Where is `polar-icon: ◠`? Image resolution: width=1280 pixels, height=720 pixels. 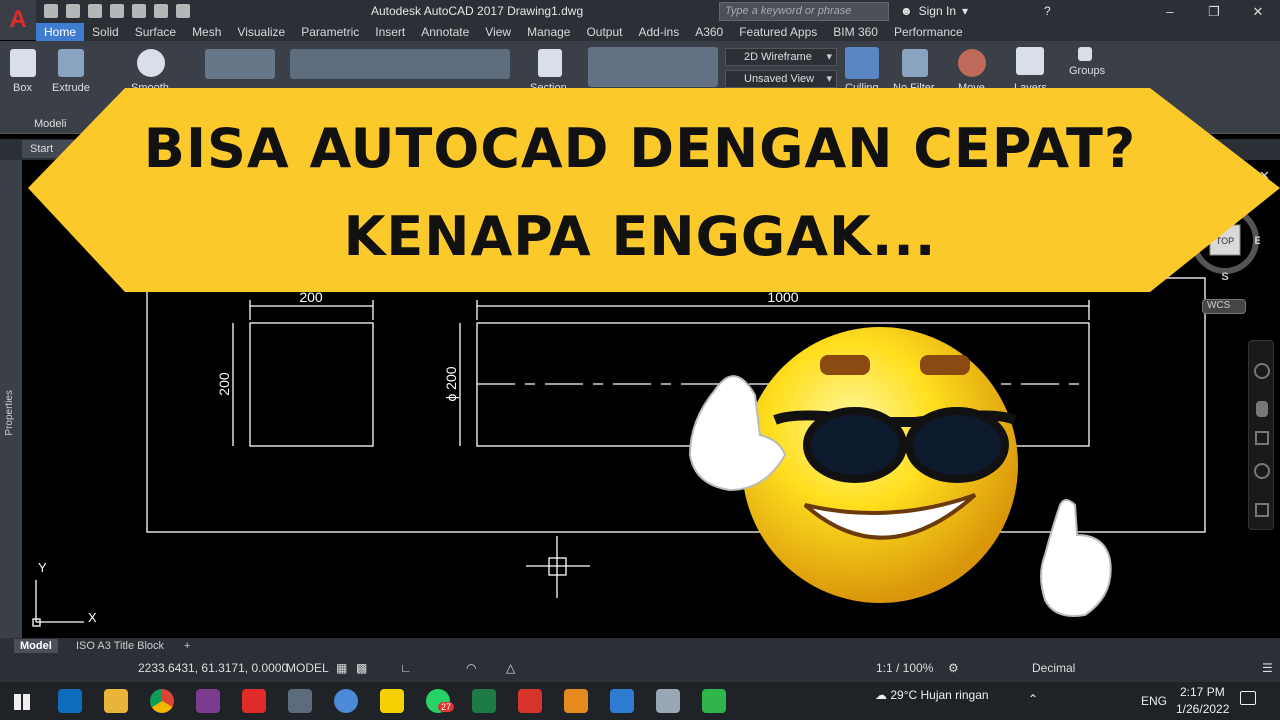 polar-icon: ◠ is located at coordinates (471, 668).